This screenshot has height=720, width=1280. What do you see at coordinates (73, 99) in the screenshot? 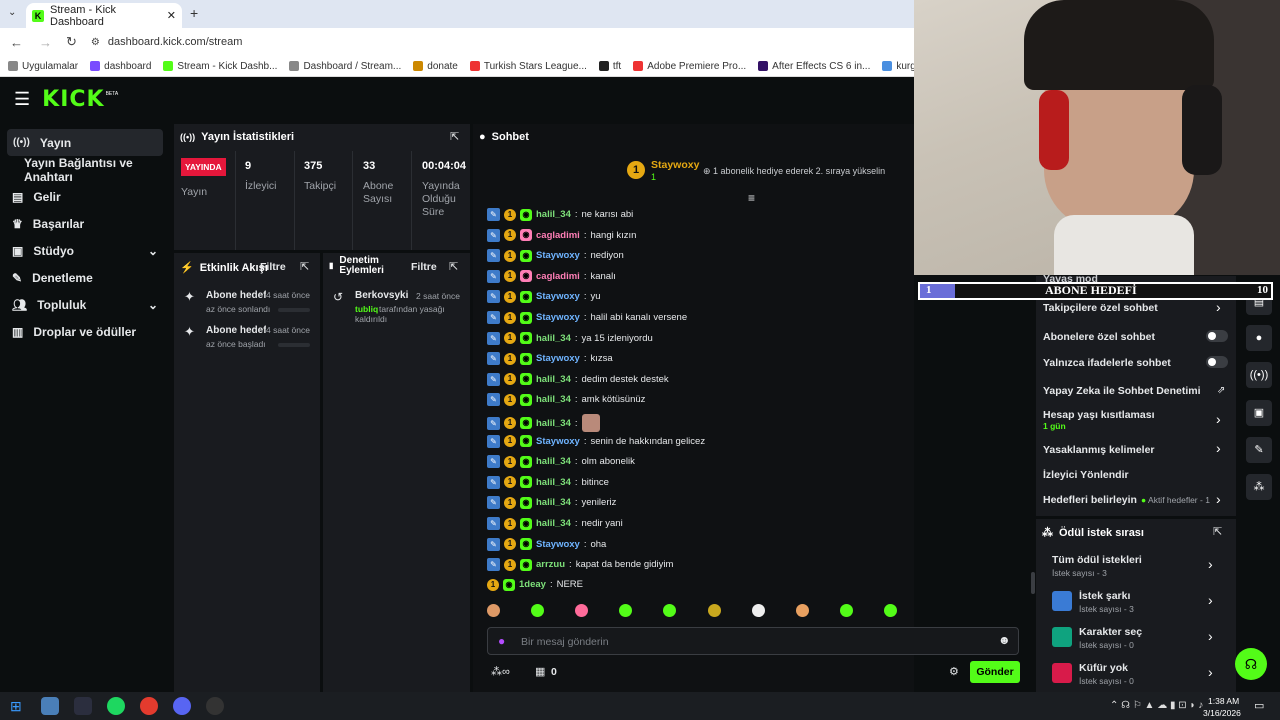
I see `kick-logo: KICK` at bounding box center [73, 99].